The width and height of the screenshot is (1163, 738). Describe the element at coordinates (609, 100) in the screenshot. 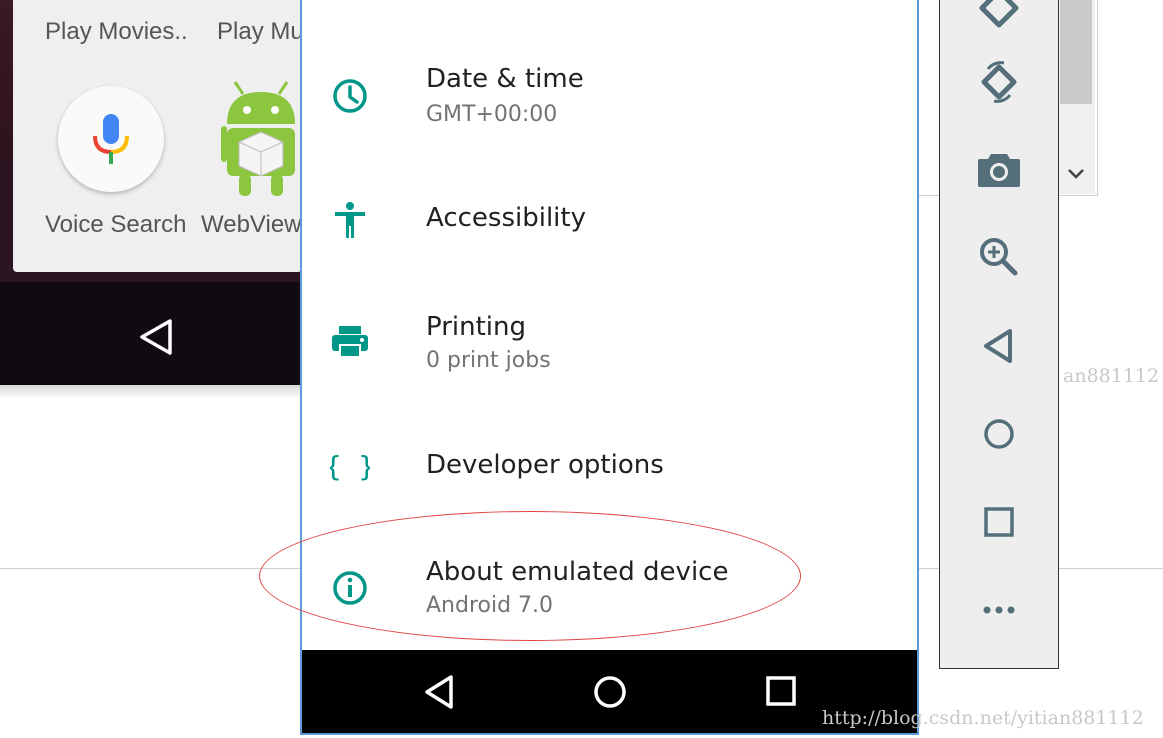

I see `settings-item-date-time: Date & time GMT+00:00` at that location.